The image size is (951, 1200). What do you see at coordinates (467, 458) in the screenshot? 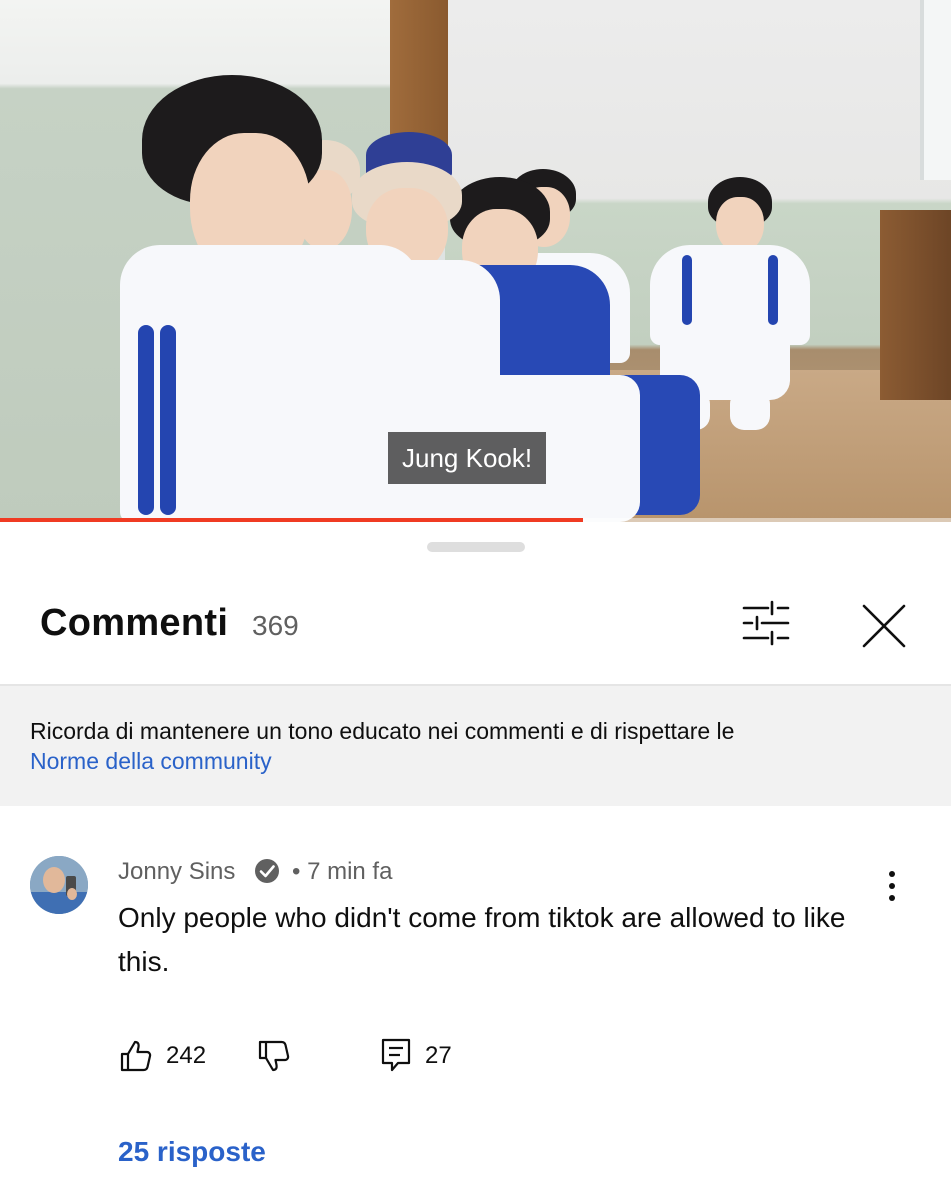
I see `video-subtitle: Jung Kook!` at bounding box center [467, 458].